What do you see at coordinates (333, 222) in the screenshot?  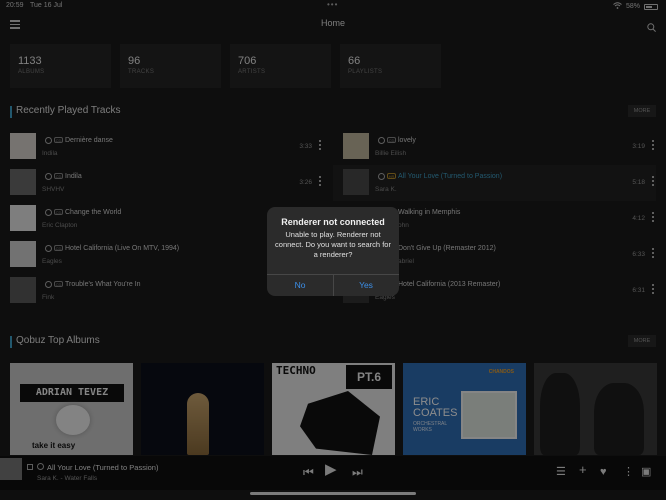 I see `dialog-title: Renderer not connected` at bounding box center [333, 222].